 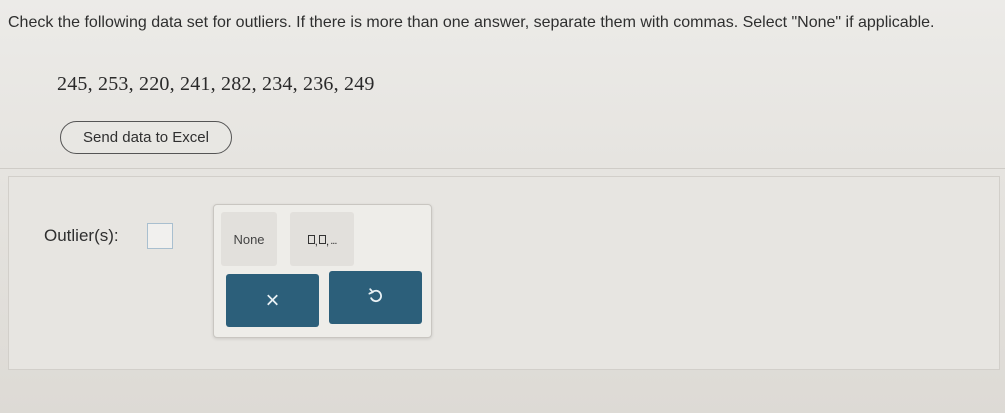 I want to click on send-data-to-excel-button: Send data to Excel, so click(x=146, y=137).